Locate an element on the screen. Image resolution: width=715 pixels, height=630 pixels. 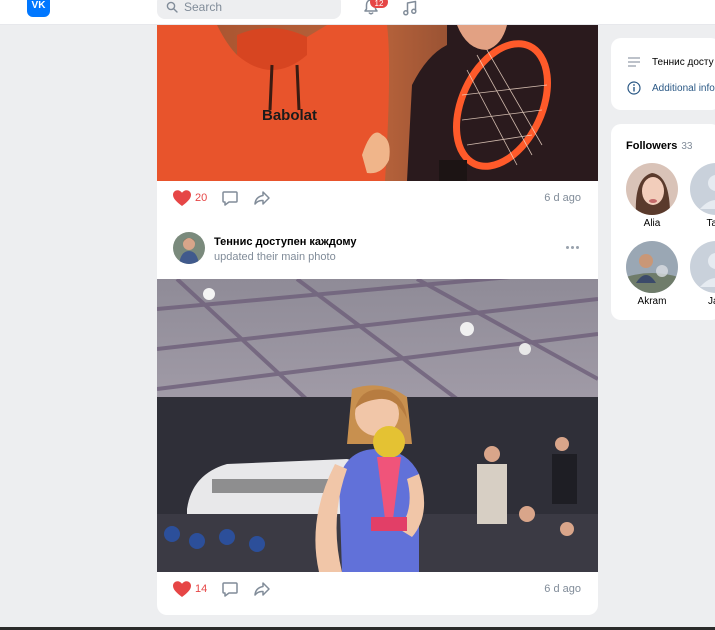
profile-info-card: Теннис досту Additional info is located at coordinates (663, 74).